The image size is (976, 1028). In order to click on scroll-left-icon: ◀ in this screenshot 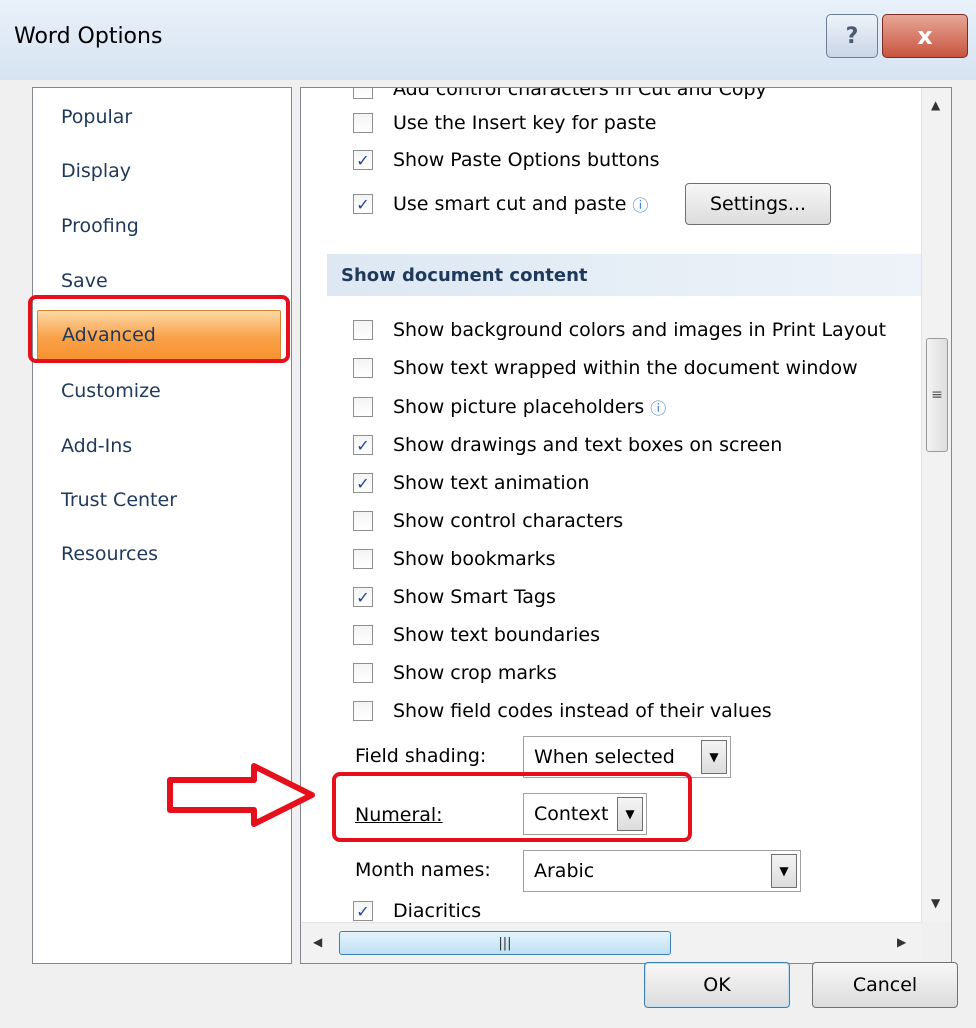, I will do `click(317, 942)`.